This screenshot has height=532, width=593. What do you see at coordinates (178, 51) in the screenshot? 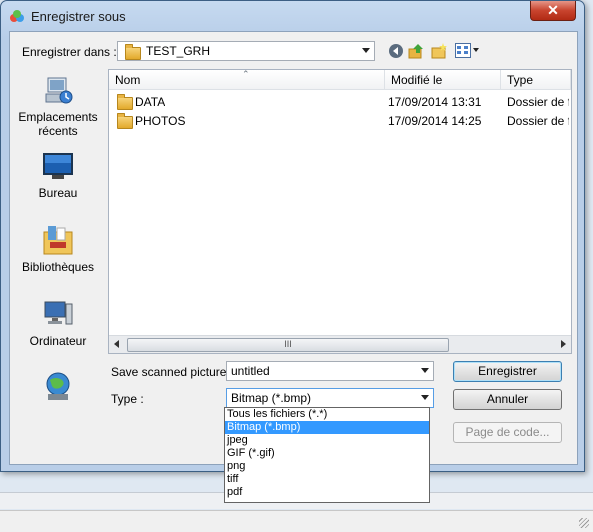
I see `current-folder-name: TEST_GRH` at bounding box center [178, 51].